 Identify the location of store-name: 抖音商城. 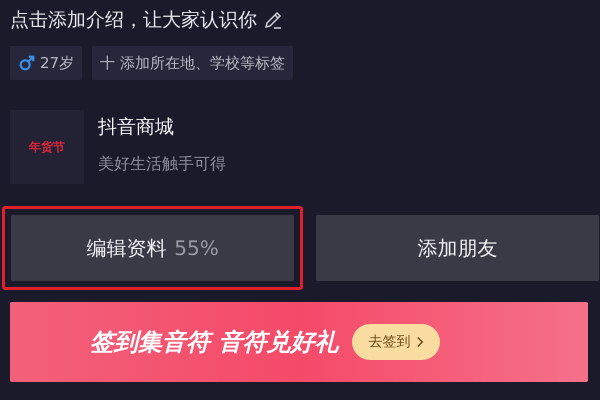
(162, 127).